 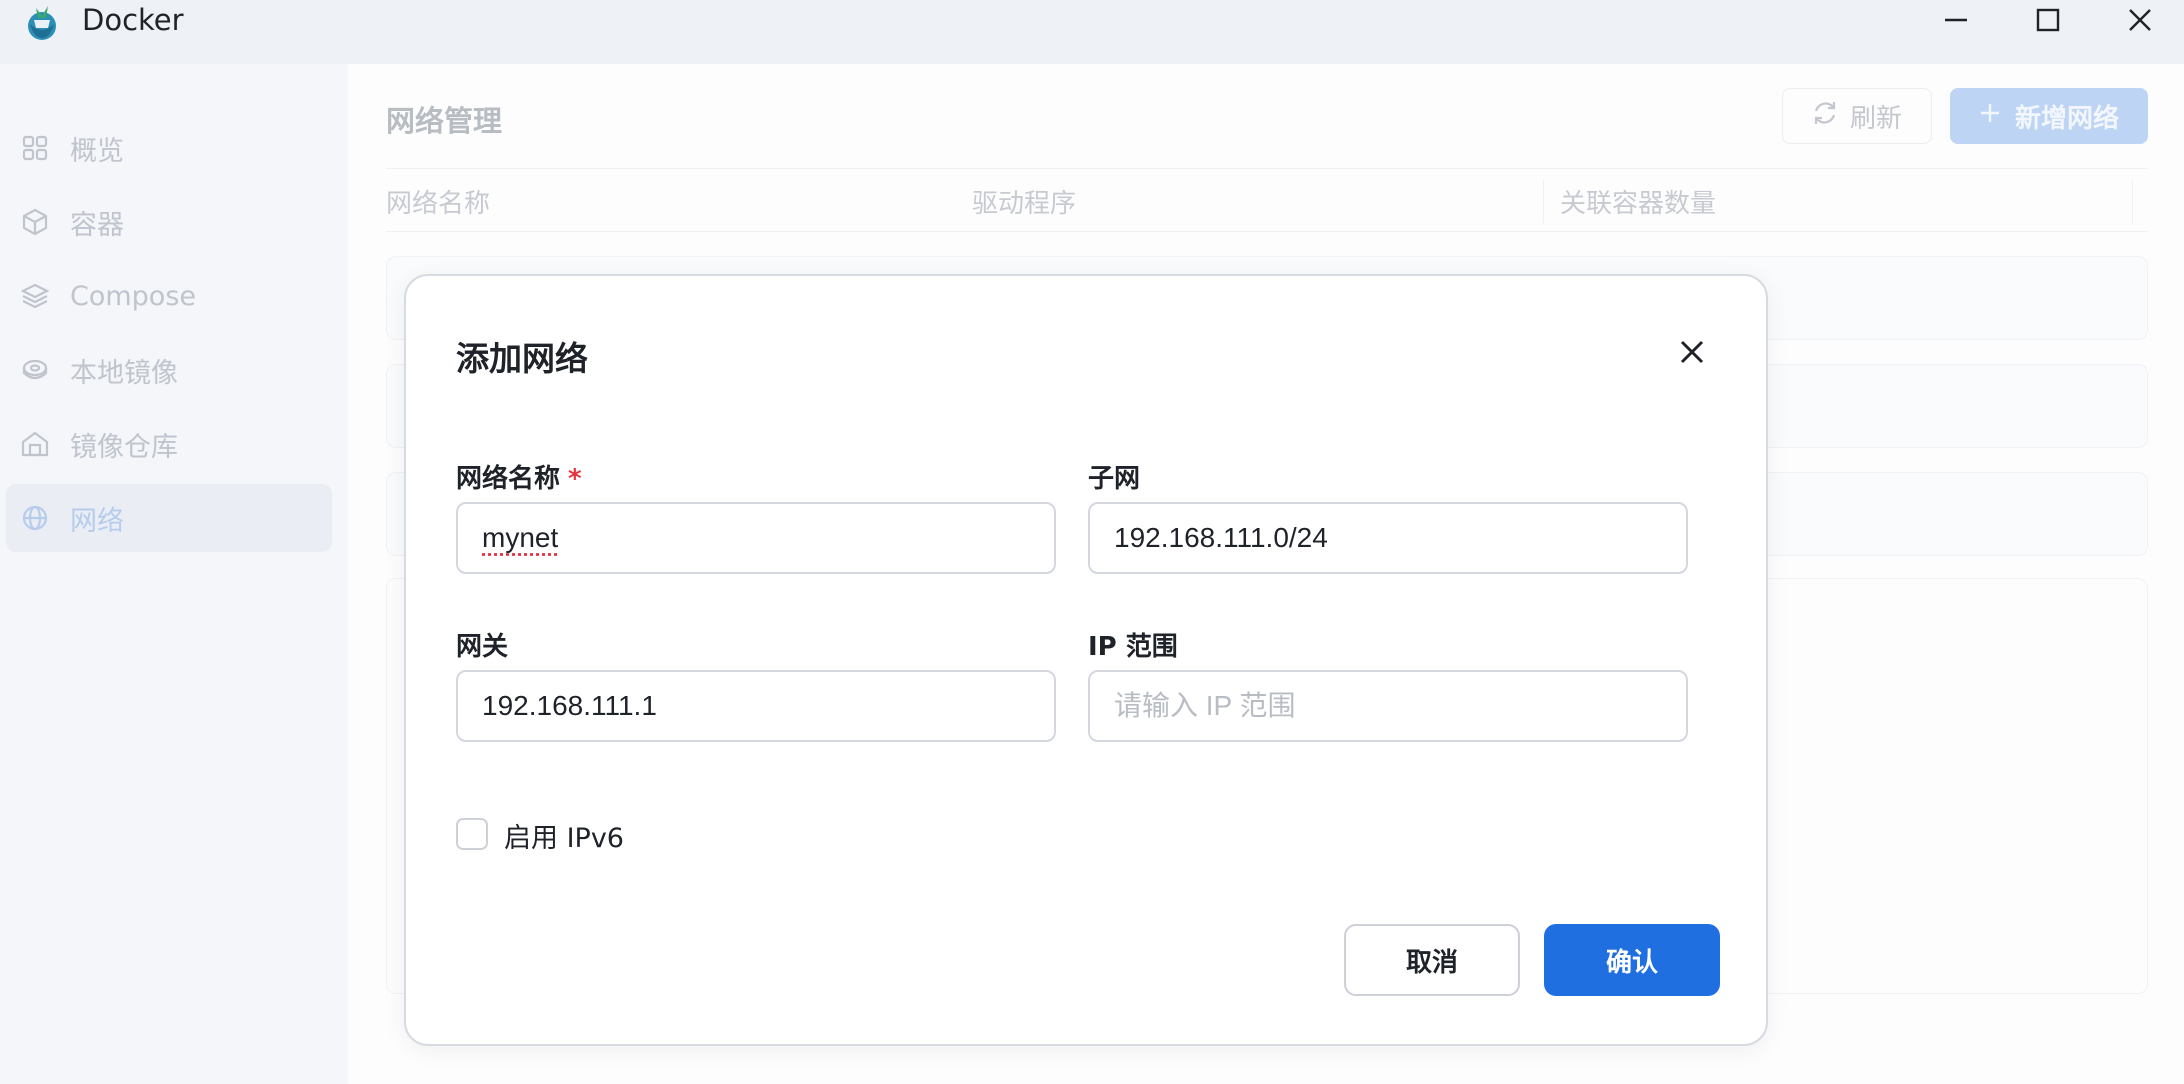 What do you see at coordinates (1825, 116) in the screenshot?
I see `refresh-icon` at bounding box center [1825, 116].